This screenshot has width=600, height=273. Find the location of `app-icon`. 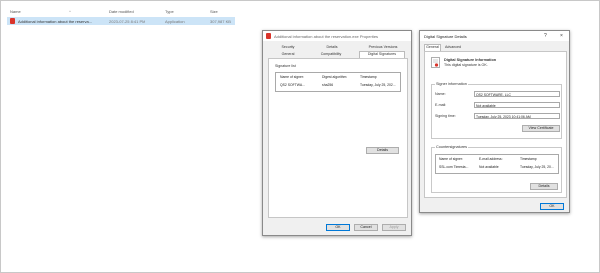

app-icon is located at coordinates (268, 36).